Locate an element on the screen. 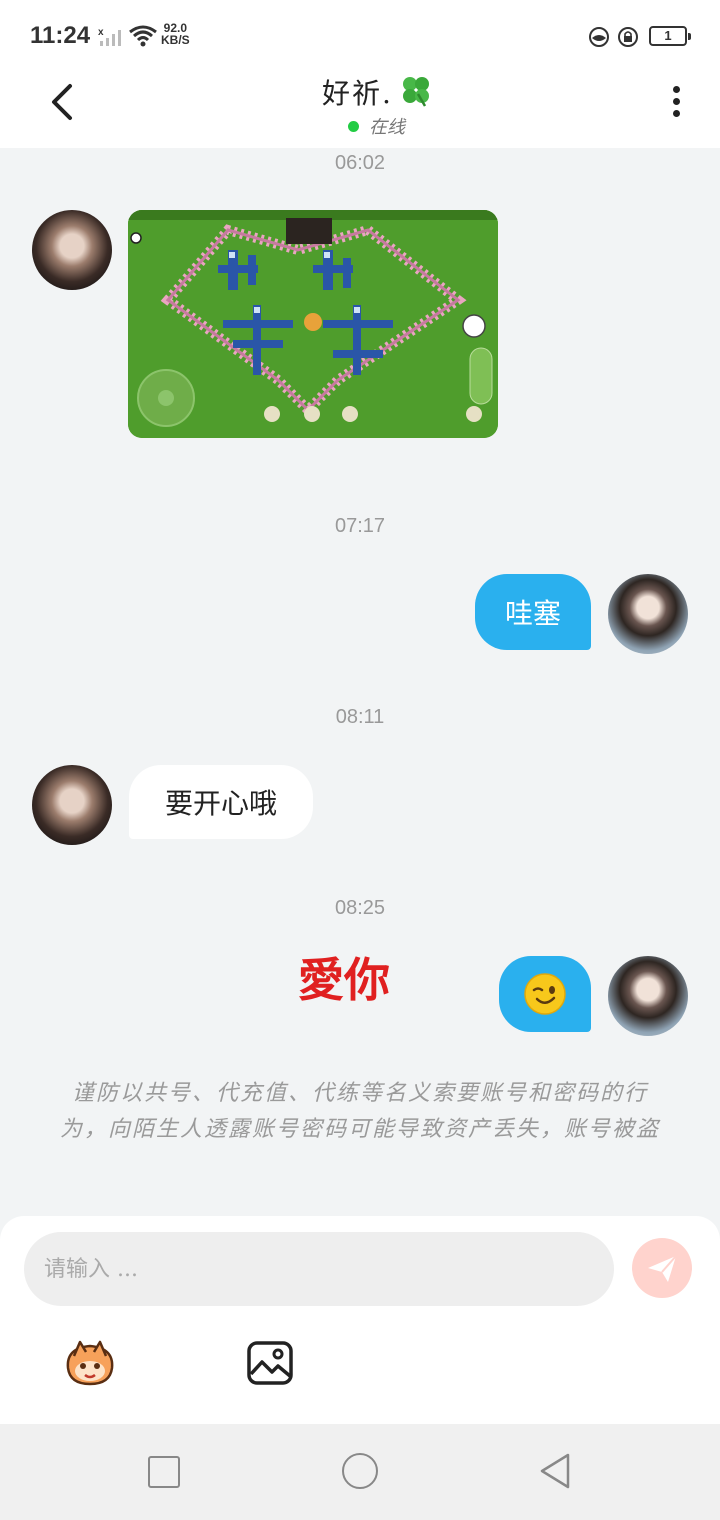  signal-icon: x is located at coordinates (109, 36).